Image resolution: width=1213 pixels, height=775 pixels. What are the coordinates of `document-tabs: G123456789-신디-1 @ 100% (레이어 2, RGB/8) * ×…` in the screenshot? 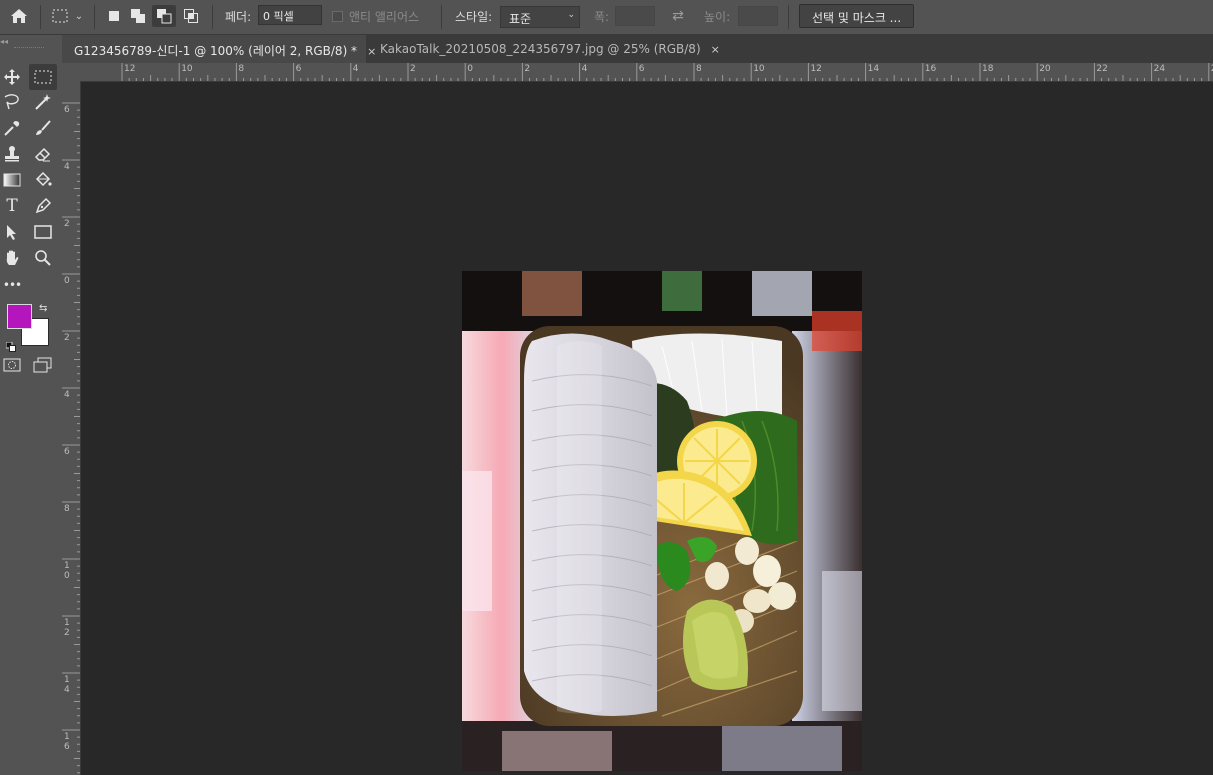 It's located at (637, 49).